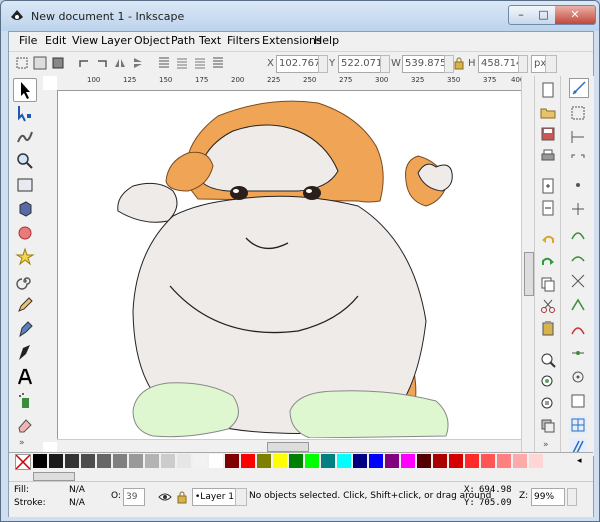 Image resolution: width=600 pixels, height=522 pixels. I want to click on snap-nodes-icon, so click(578, 233).